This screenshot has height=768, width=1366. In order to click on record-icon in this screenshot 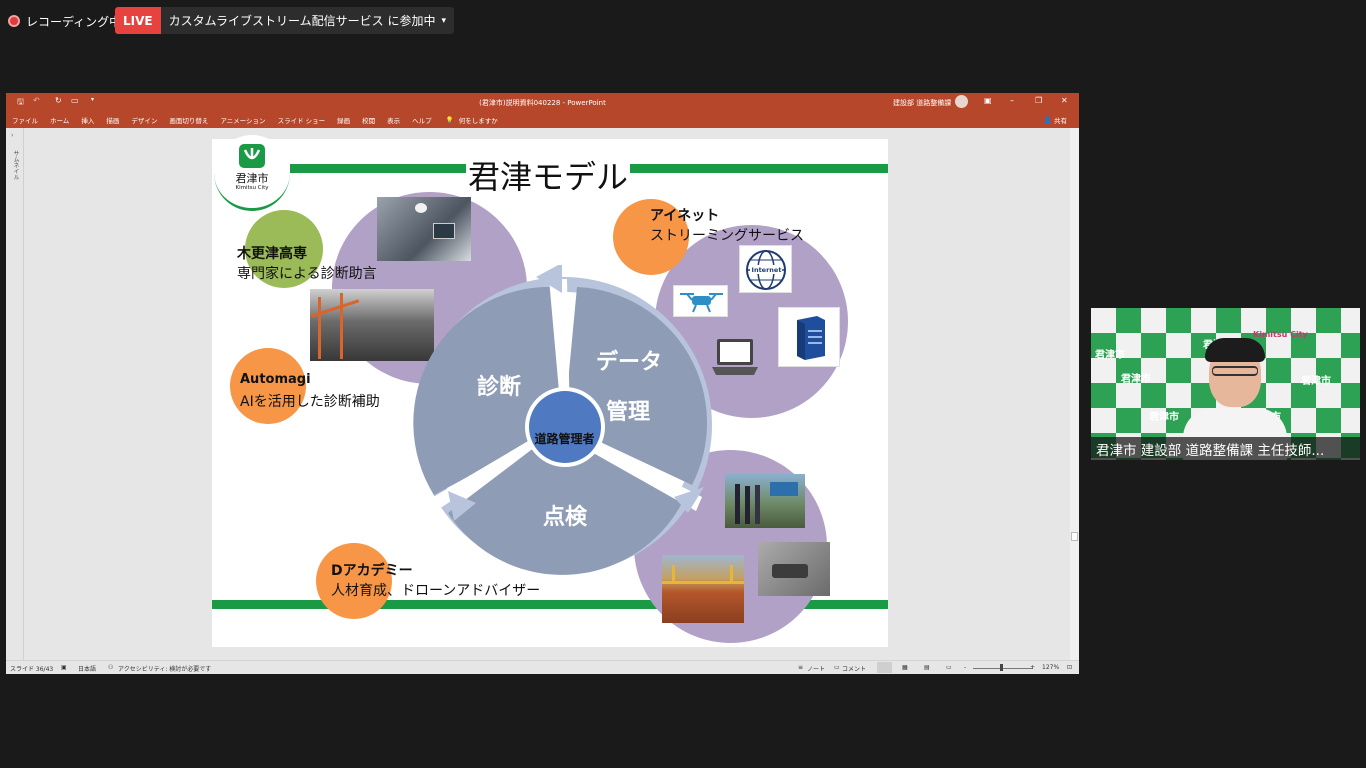, I will do `click(14, 21)`.